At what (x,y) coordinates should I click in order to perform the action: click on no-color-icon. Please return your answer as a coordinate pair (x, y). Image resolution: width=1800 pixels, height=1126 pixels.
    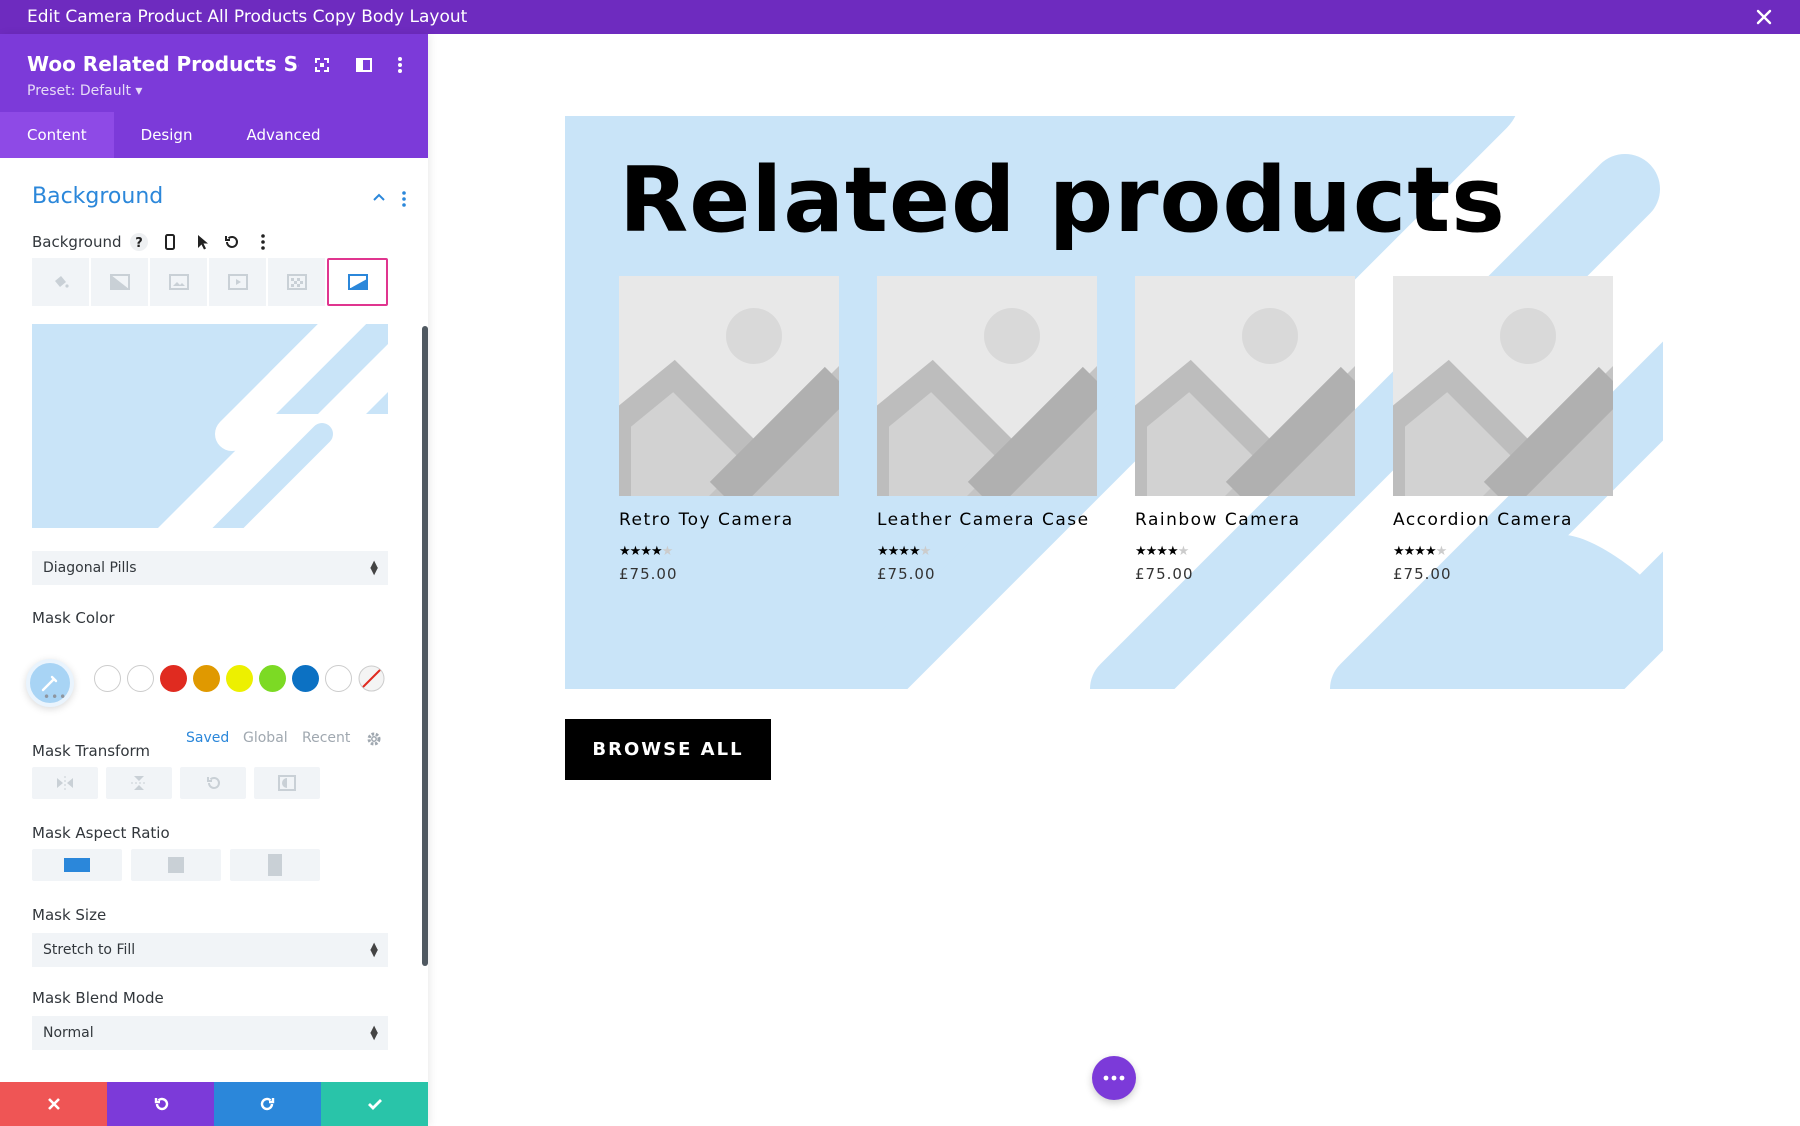
    Looking at the image, I should click on (371, 678).